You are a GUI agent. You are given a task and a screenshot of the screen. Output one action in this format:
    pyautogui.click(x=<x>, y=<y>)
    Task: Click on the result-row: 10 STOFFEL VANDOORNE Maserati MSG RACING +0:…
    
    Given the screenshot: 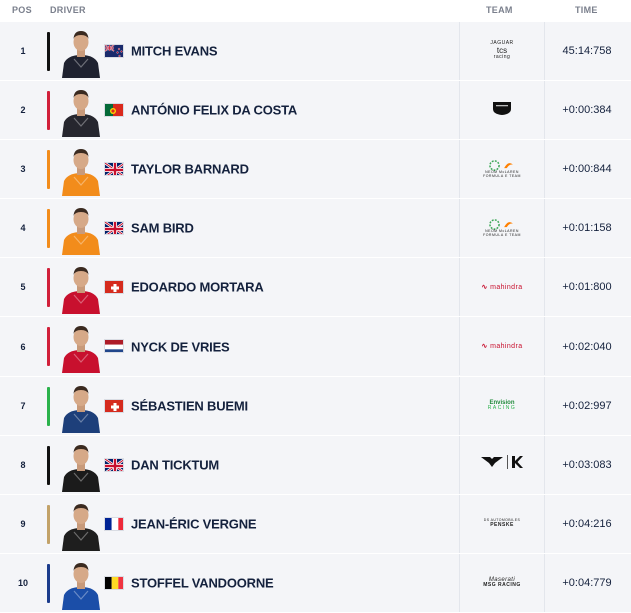 What is the action you would take?
    pyautogui.click(x=315, y=583)
    